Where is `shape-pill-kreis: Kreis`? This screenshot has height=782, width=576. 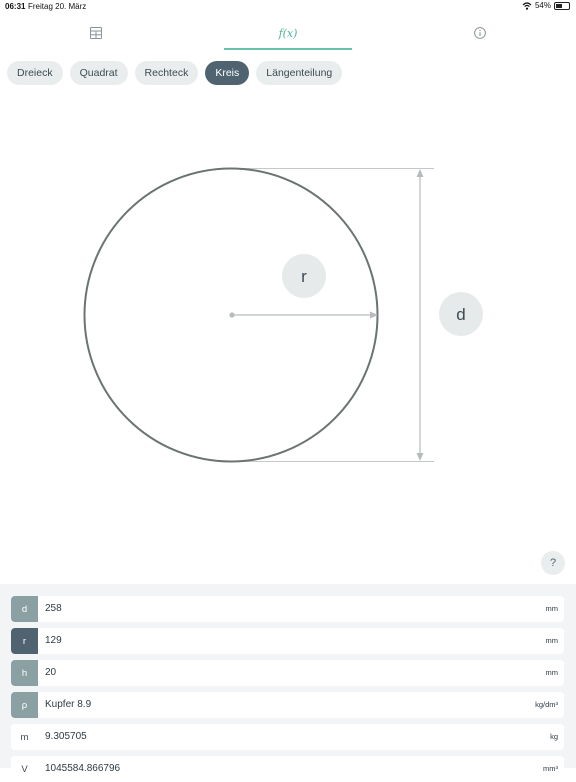 shape-pill-kreis: Kreis is located at coordinates (227, 73).